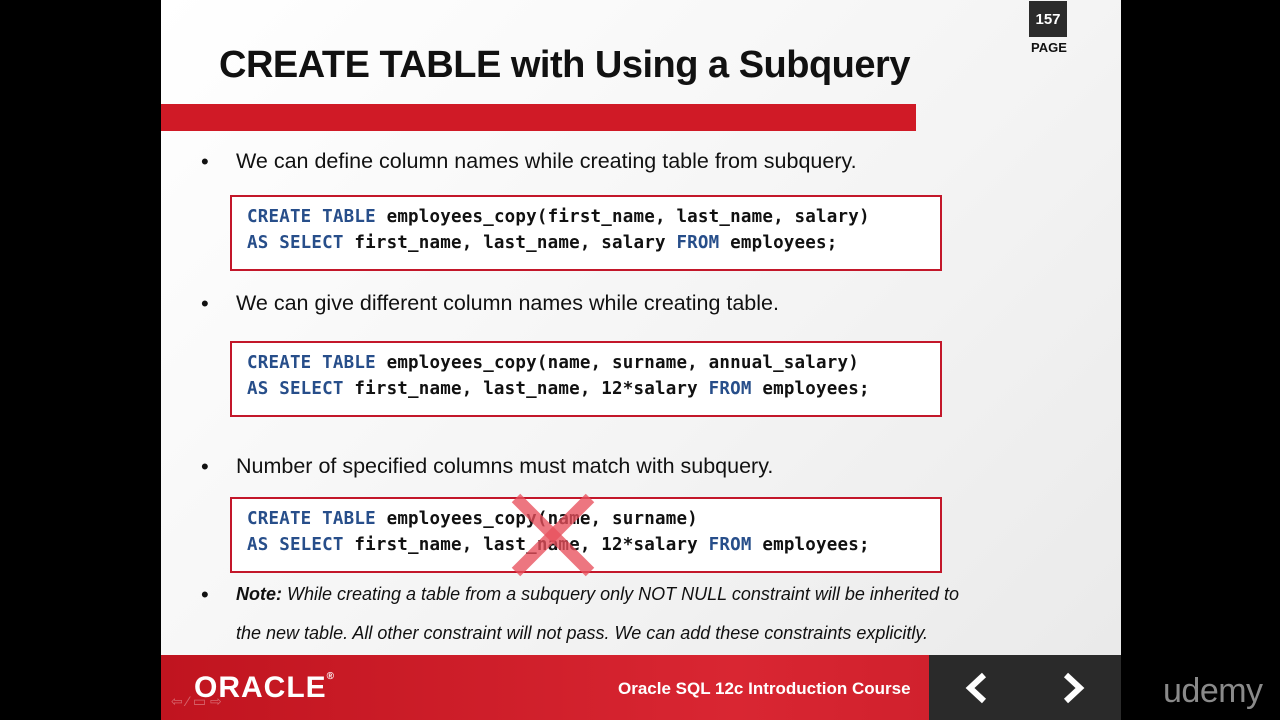  I want to click on slide-title: CREATE TABLE with Using a Subquery, so click(564, 65).